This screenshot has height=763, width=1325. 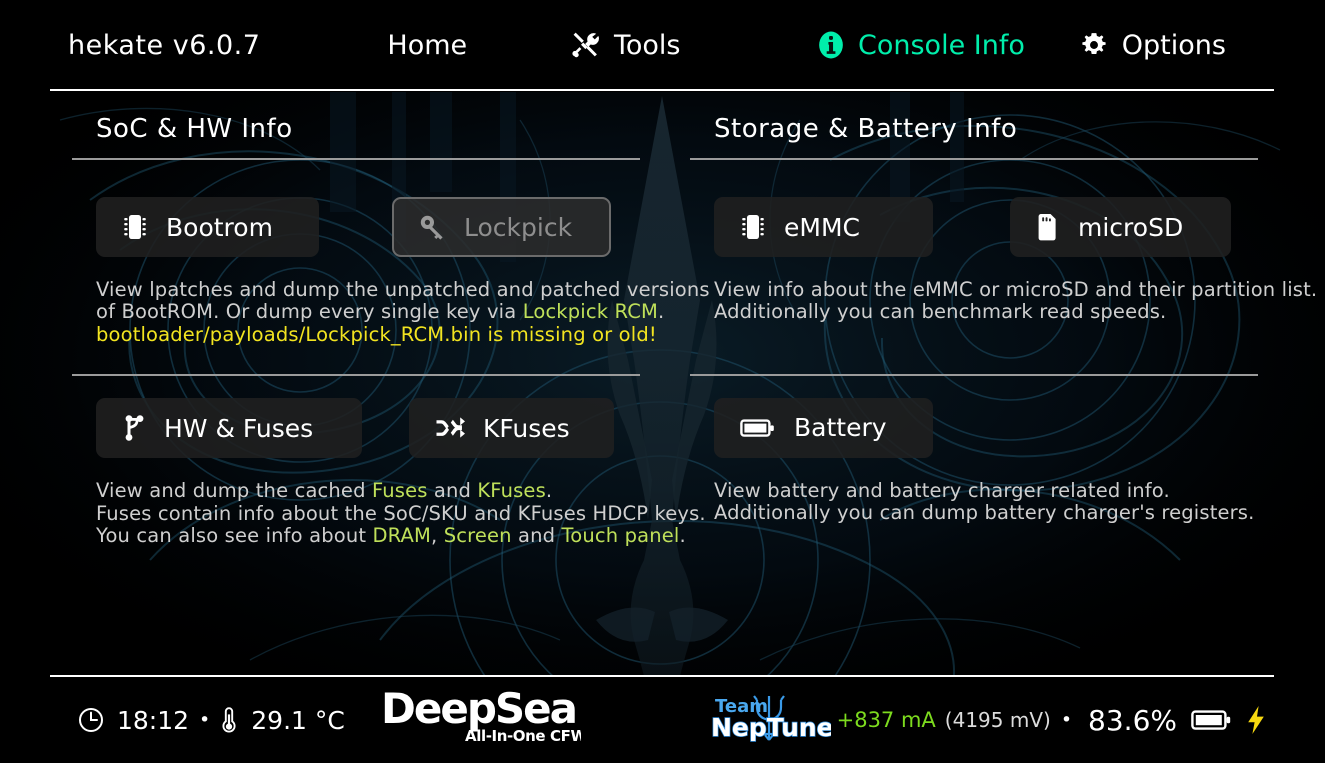 I want to click on sd-icon, so click(x=1048, y=227).